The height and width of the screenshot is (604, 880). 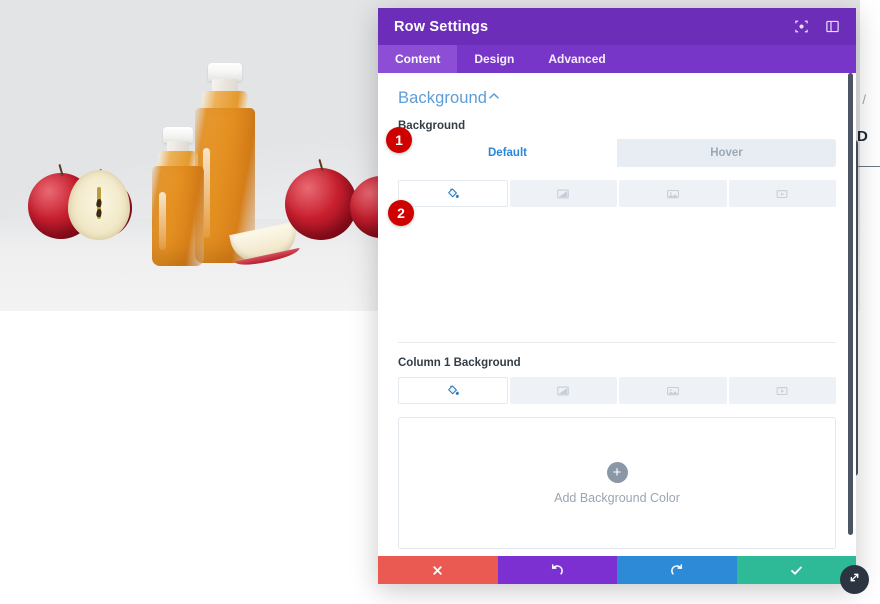 I want to click on resize-diagonal-icon, so click(x=854, y=580).